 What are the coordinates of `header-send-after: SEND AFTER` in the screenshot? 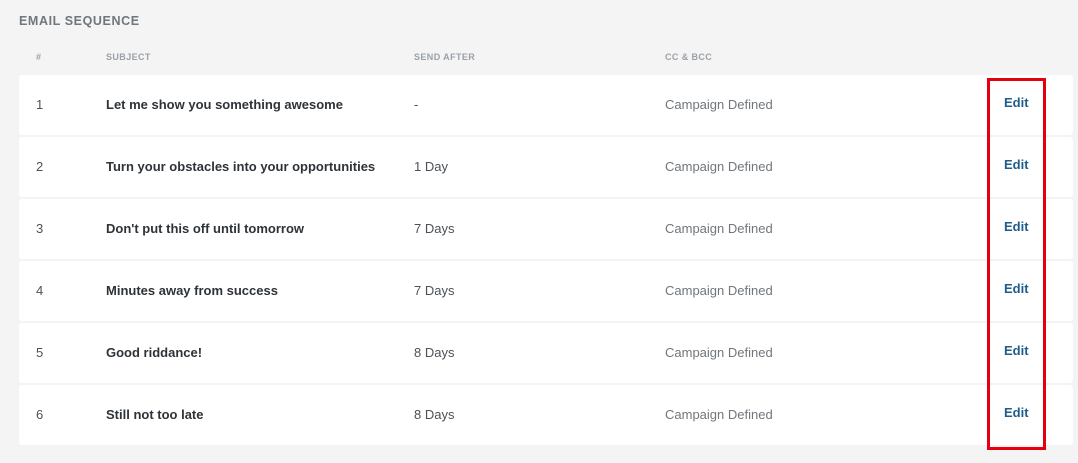 It's located at (445, 57).